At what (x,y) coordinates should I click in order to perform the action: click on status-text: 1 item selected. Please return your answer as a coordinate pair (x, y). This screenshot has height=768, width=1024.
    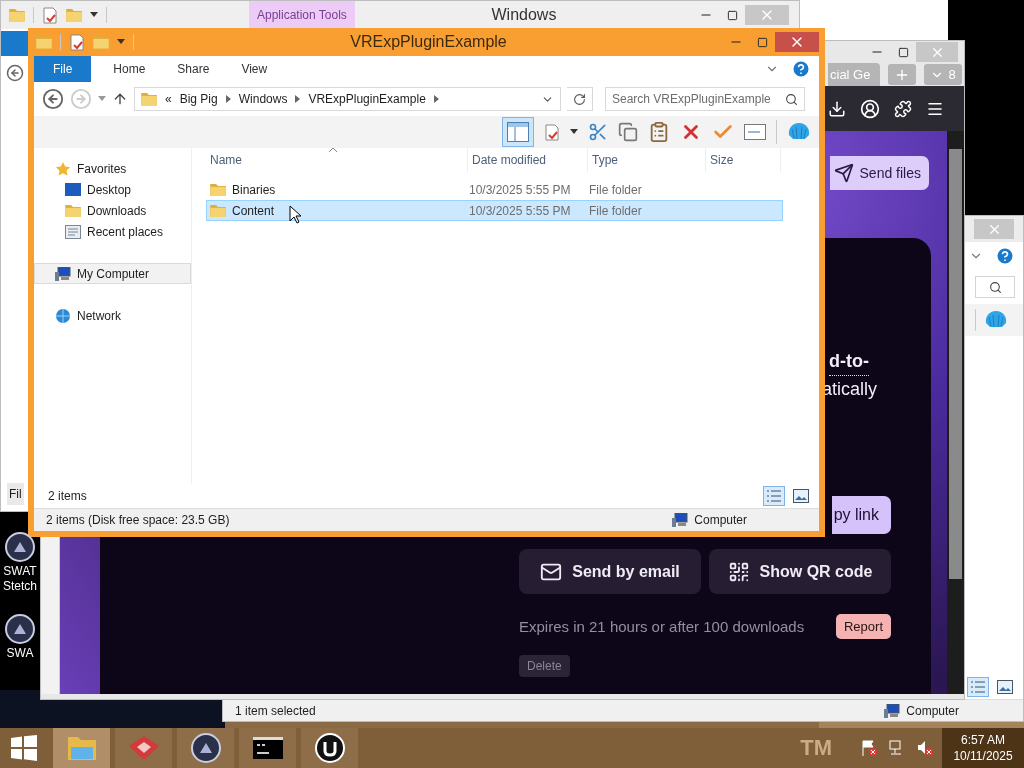
    Looking at the image, I should click on (275, 710).